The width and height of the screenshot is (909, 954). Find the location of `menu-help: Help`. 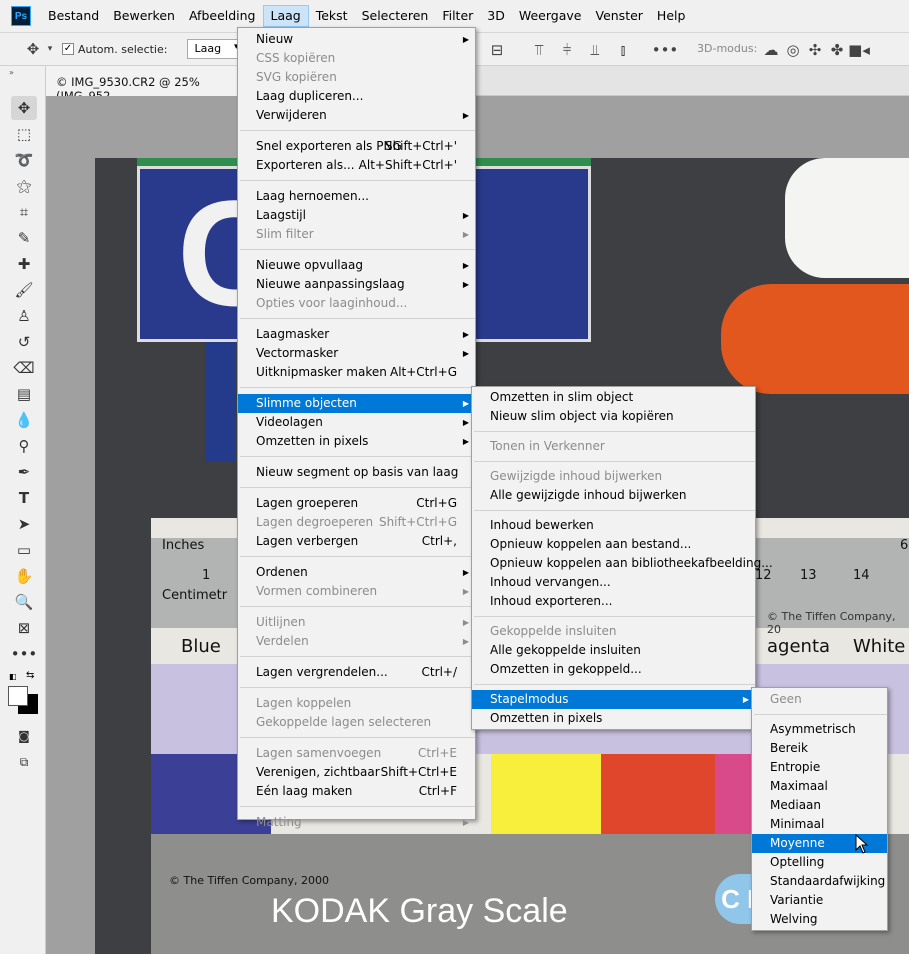

menu-help: Help is located at coordinates (671, 16).